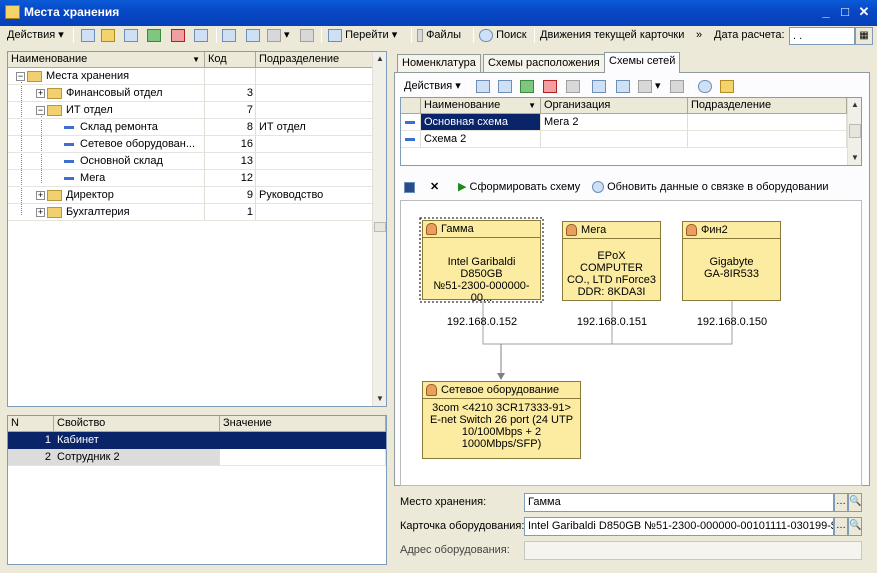  What do you see at coordinates (34, 76) in the screenshot?
I see `folder-icon` at bounding box center [34, 76].